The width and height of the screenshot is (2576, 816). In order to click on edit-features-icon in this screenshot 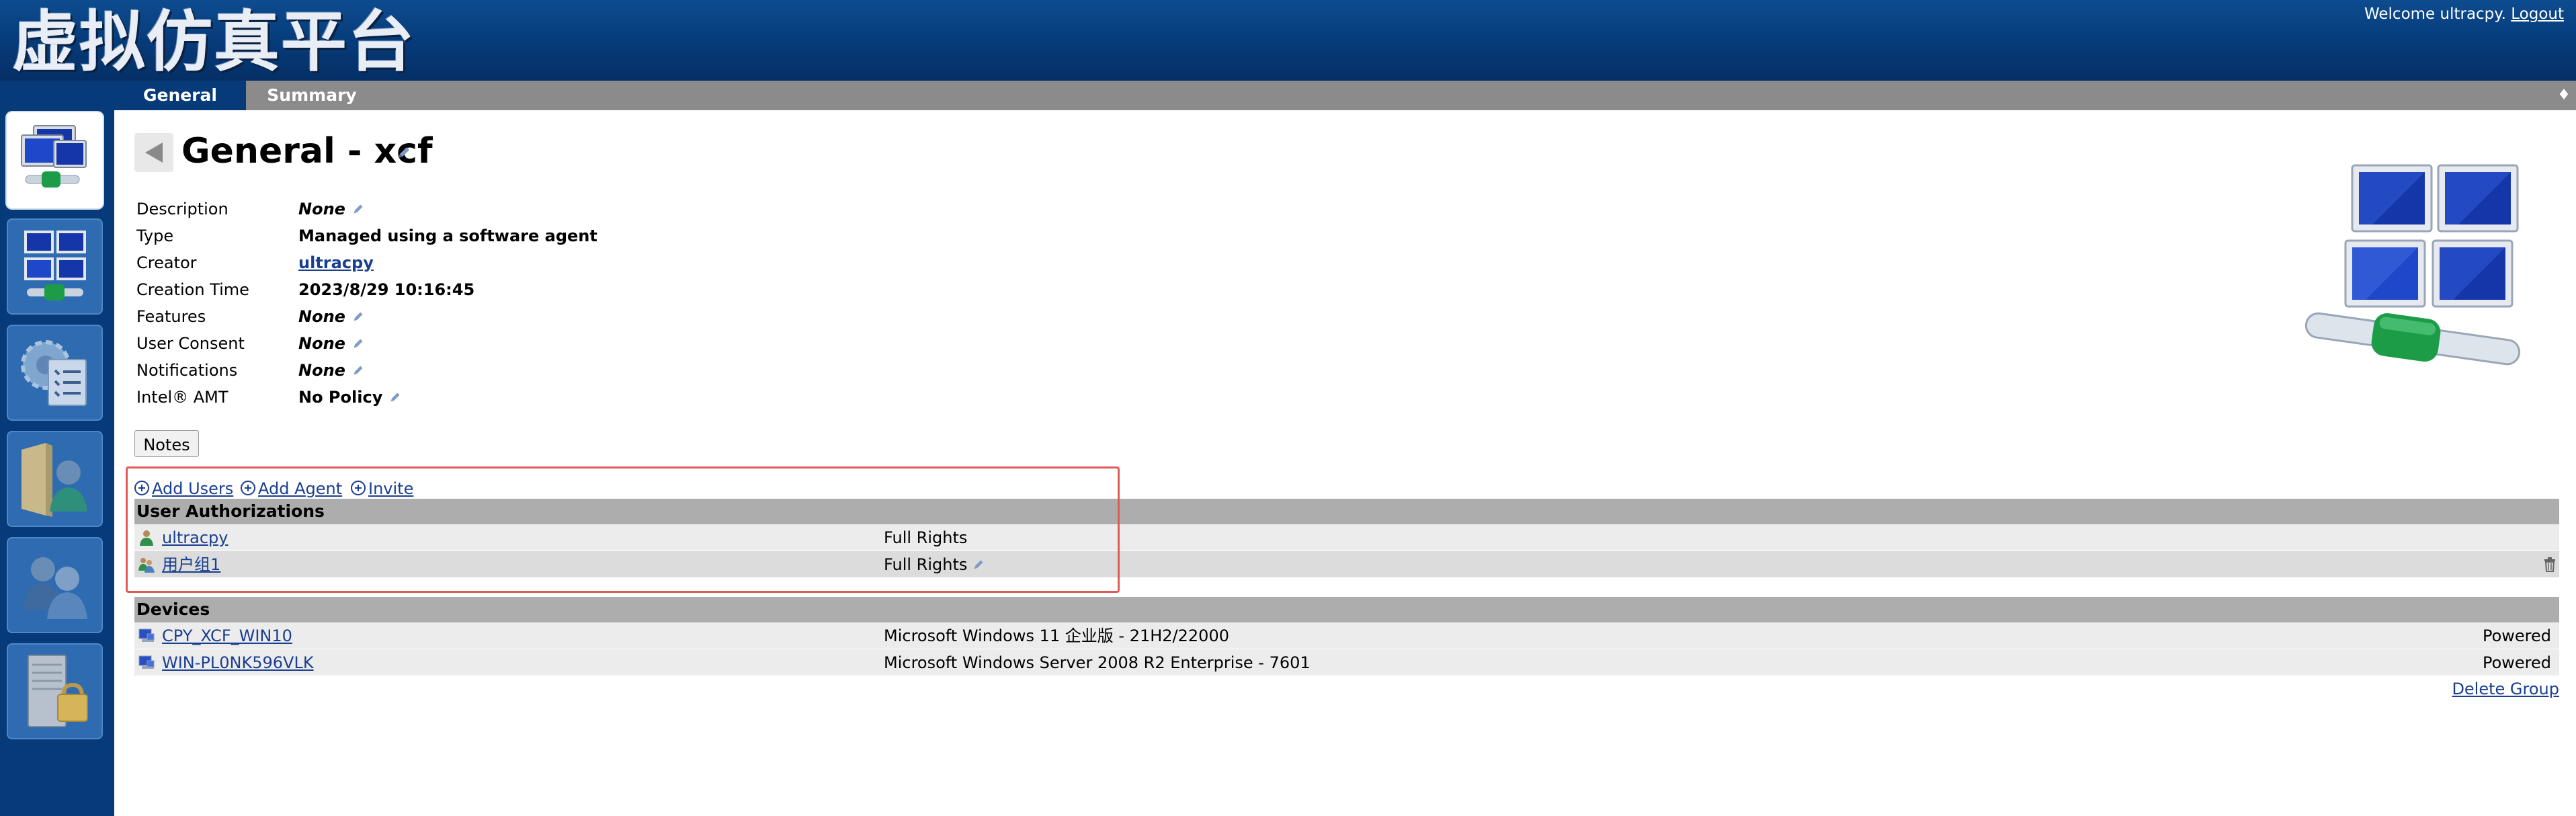, I will do `click(358, 318)`.